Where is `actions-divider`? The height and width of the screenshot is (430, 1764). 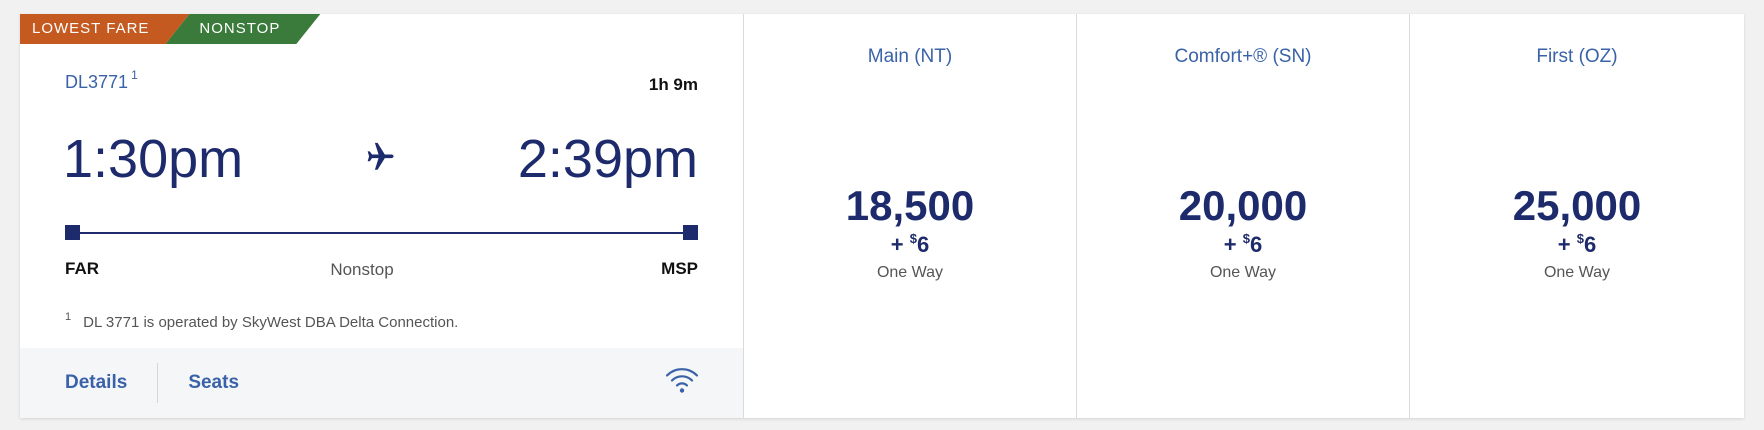 actions-divider is located at coordinates (158, 383).